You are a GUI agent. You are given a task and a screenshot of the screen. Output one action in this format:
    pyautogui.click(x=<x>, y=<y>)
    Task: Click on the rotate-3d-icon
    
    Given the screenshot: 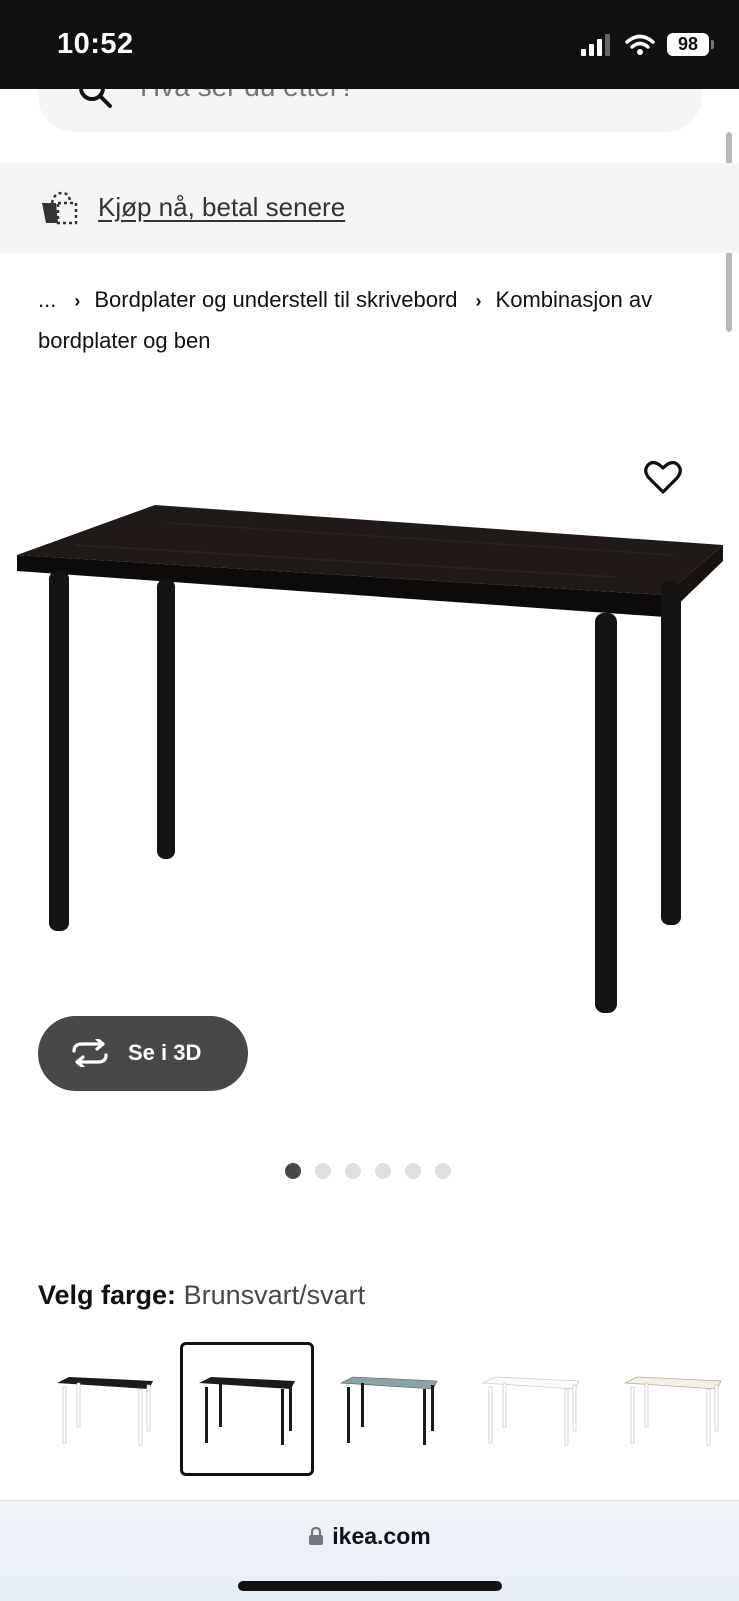 What is the action you would take?
    pyautogui.click(x=90, y=1053)
    